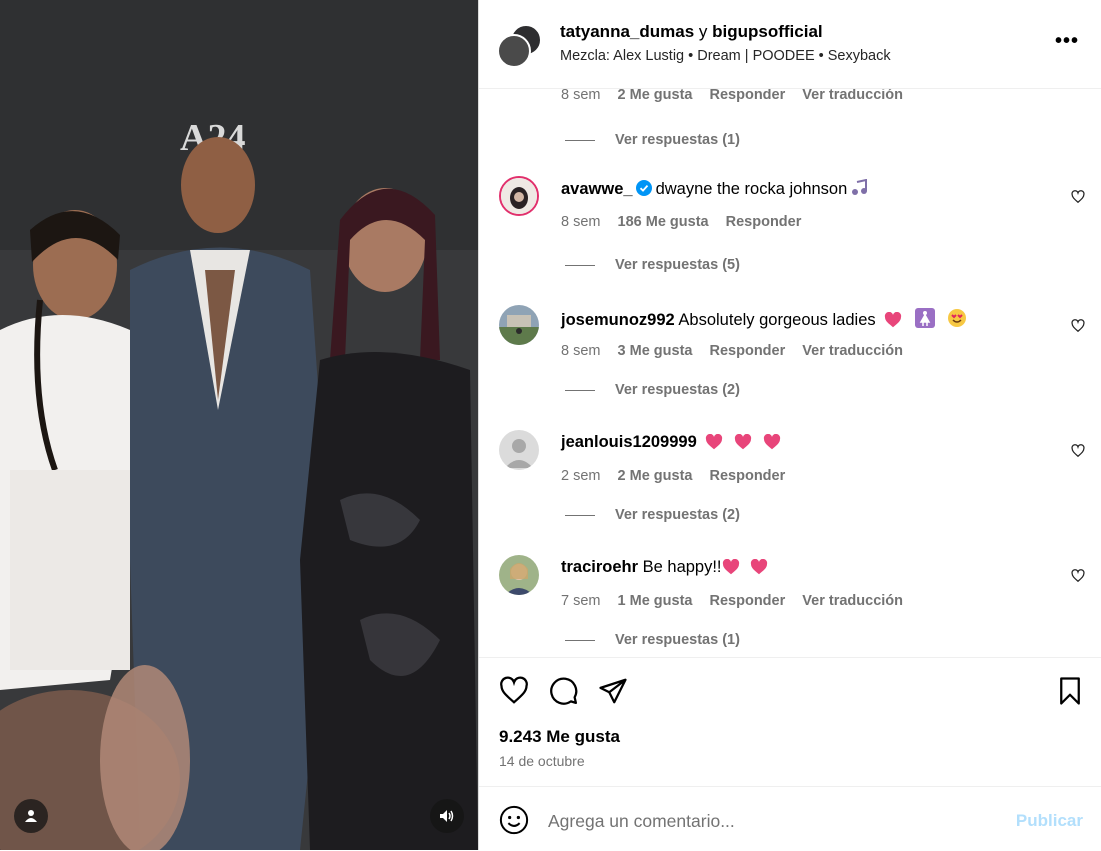 This screenshot has width=1101, height=851. I want to click on tagged-users-button, so click(31, 816).